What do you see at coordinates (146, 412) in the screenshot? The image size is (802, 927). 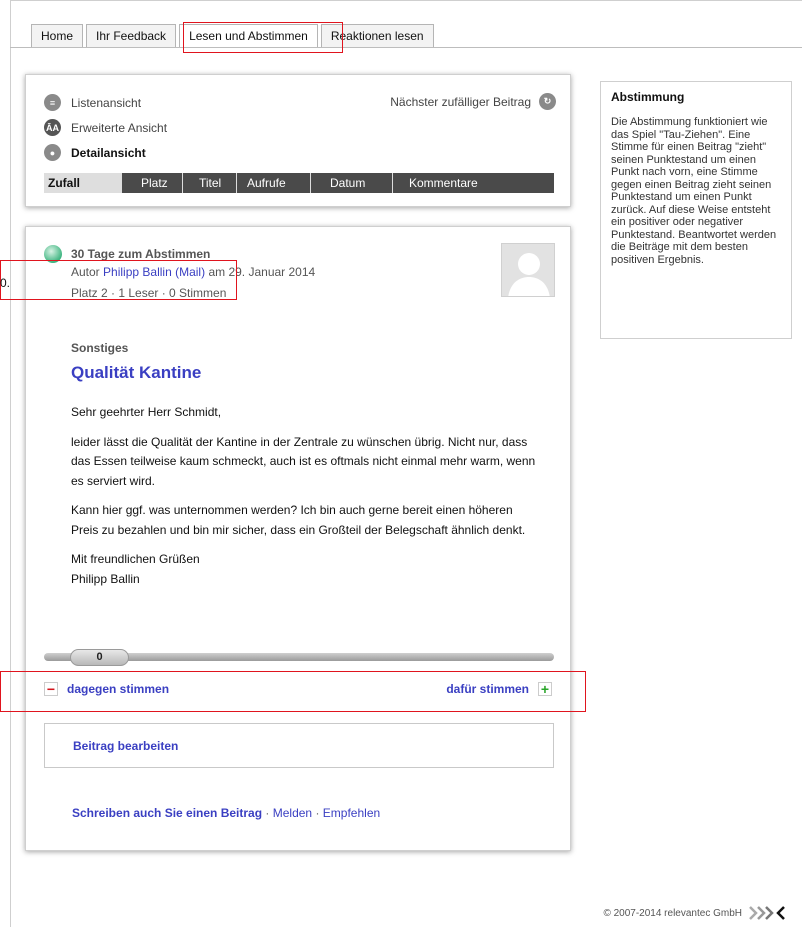 I see `post-paragraph: Sehr geehrter Herr Schmidt,` at bounding box center [146, 412].